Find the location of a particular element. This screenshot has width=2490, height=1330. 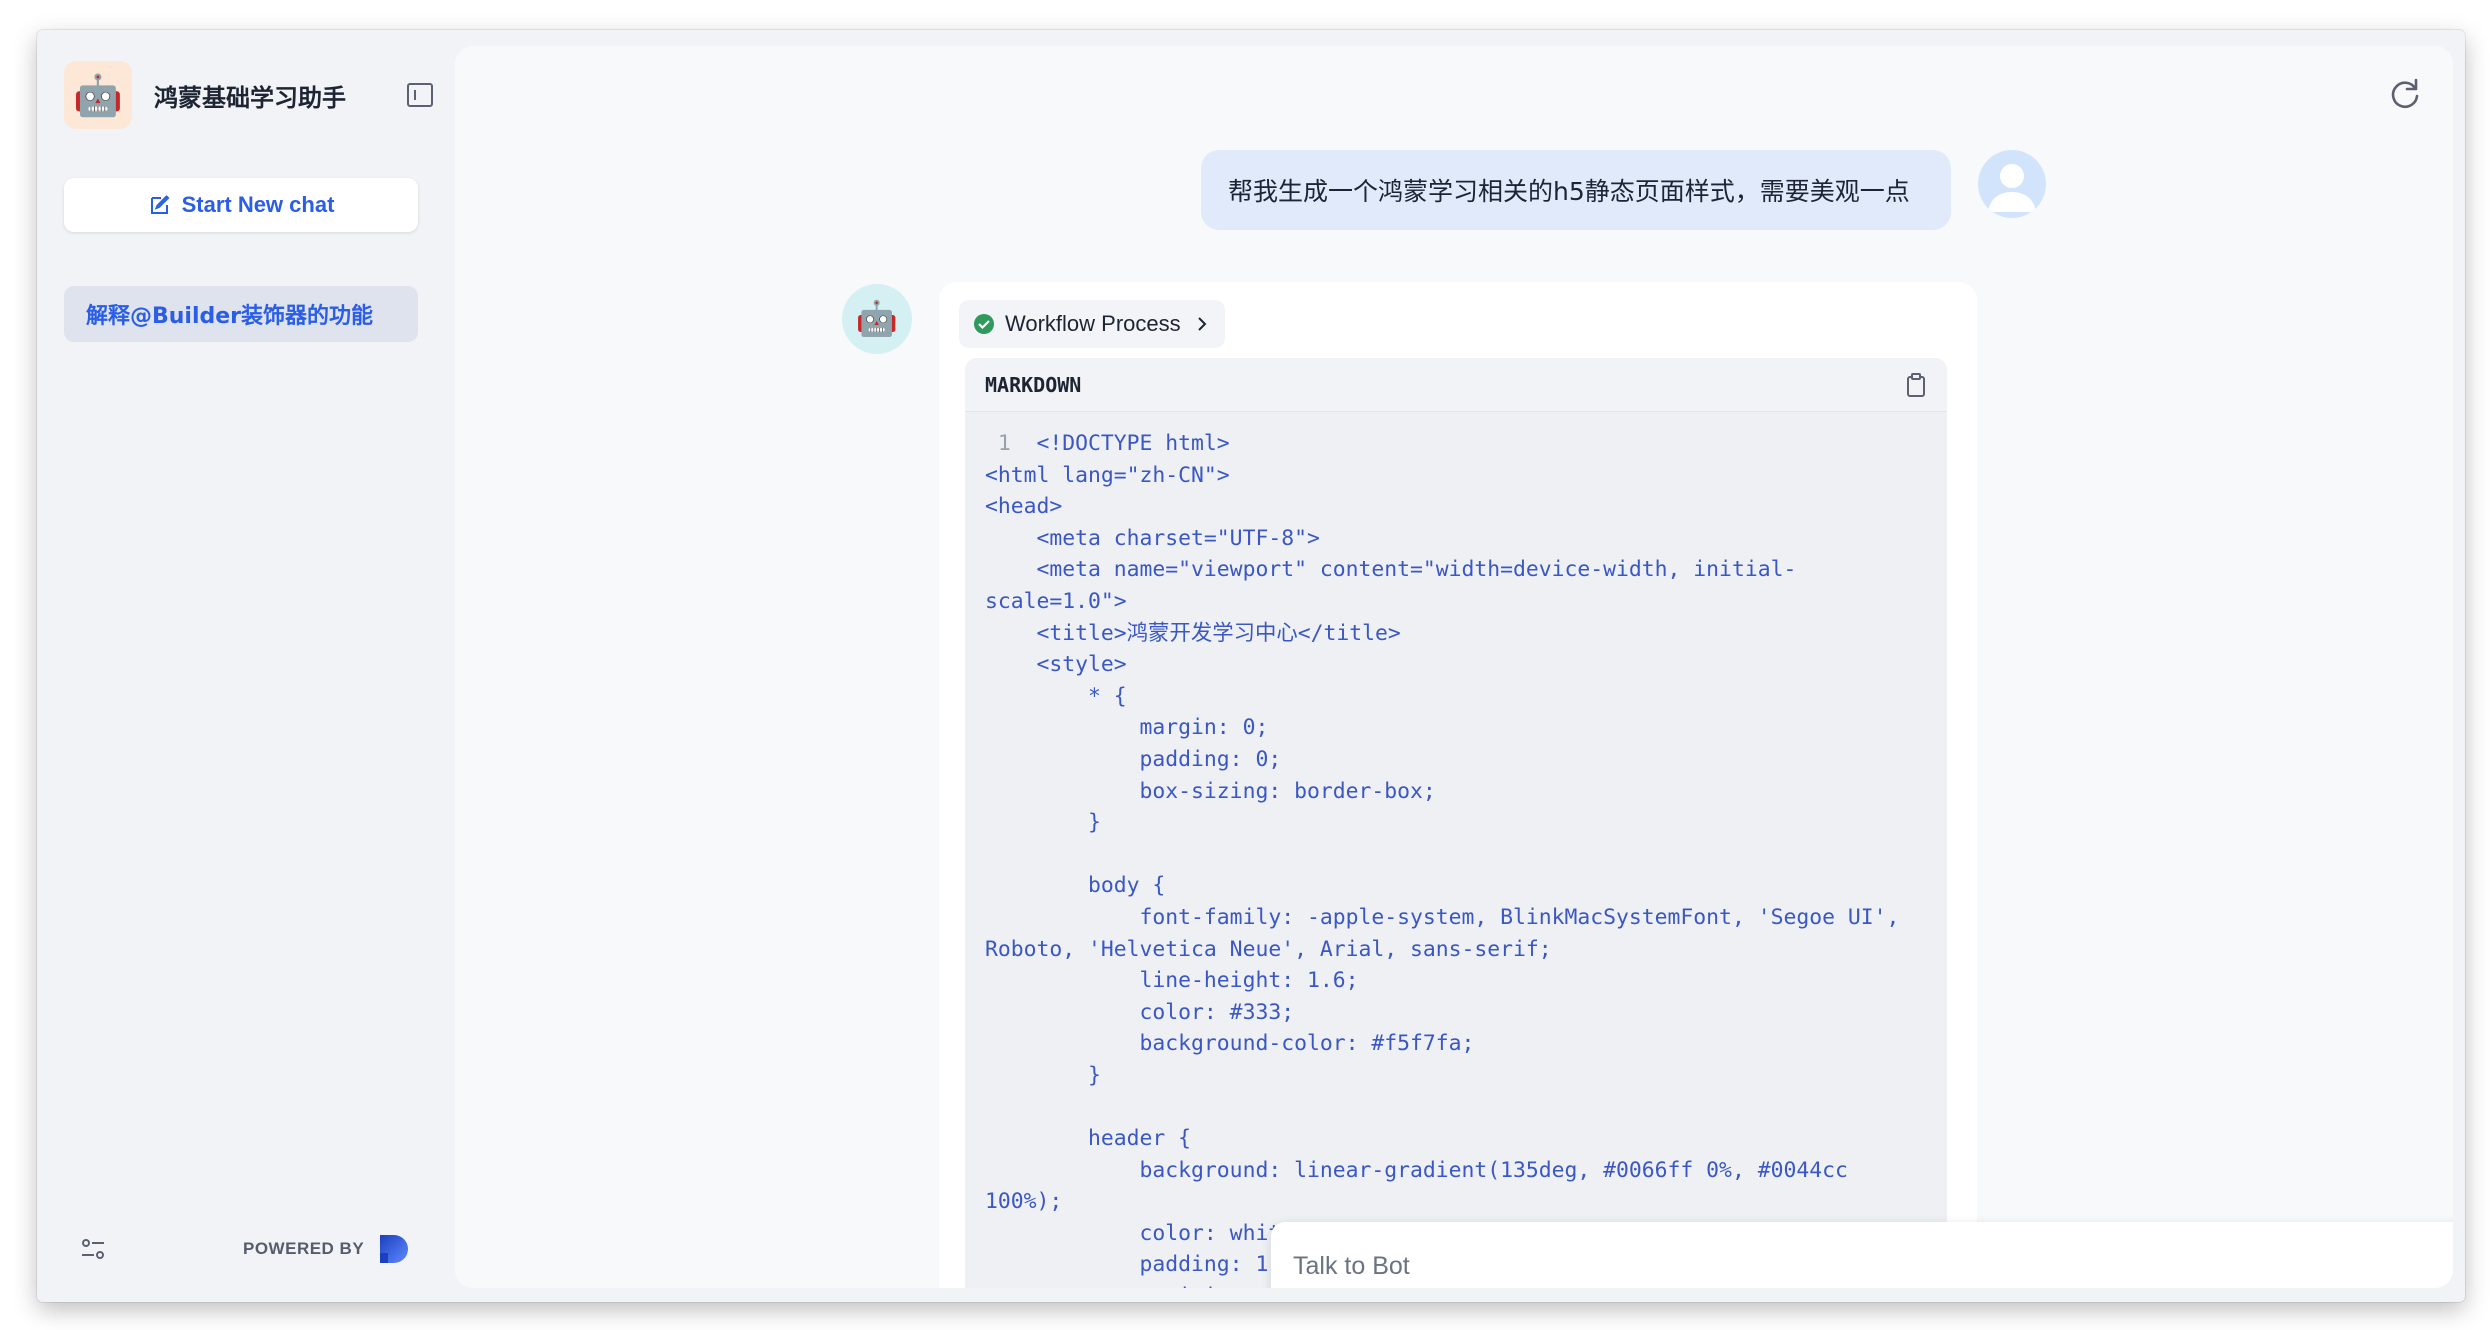

code-line: * { is located at coordinates (1460, 697).